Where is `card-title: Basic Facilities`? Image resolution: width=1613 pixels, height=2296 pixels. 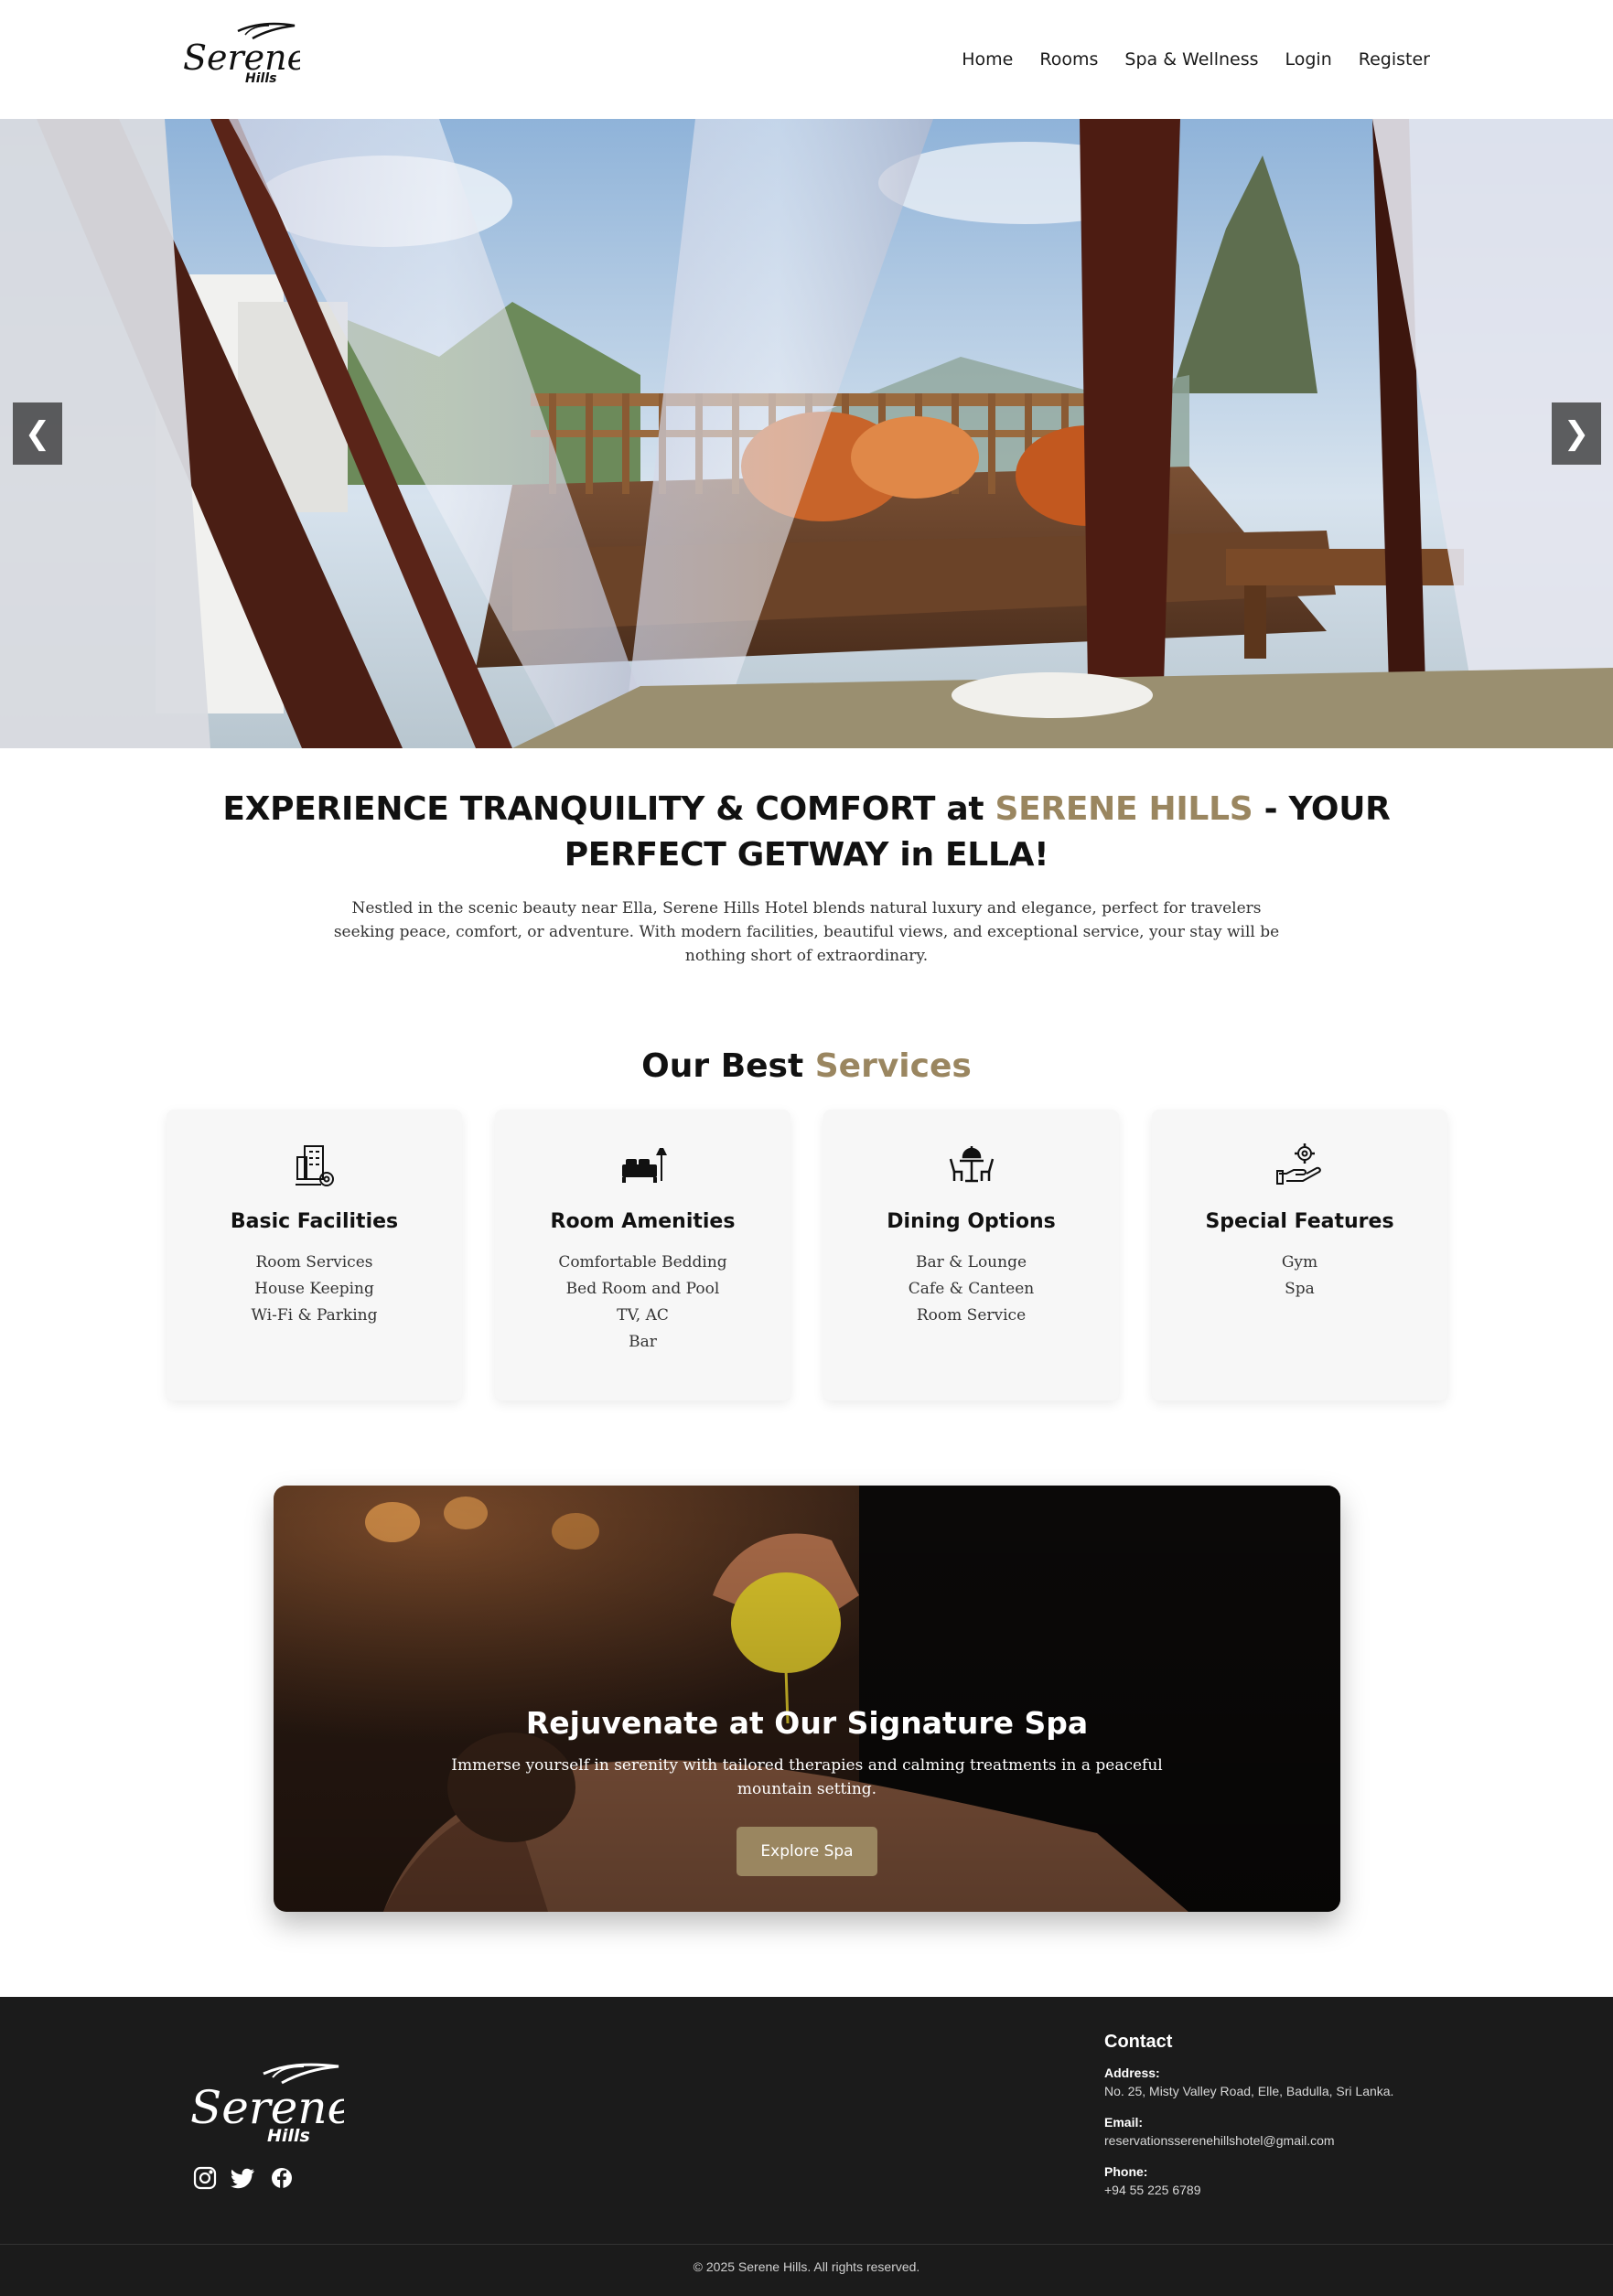 card-title: Basic Facilities is located at coordinates (314, 1221).